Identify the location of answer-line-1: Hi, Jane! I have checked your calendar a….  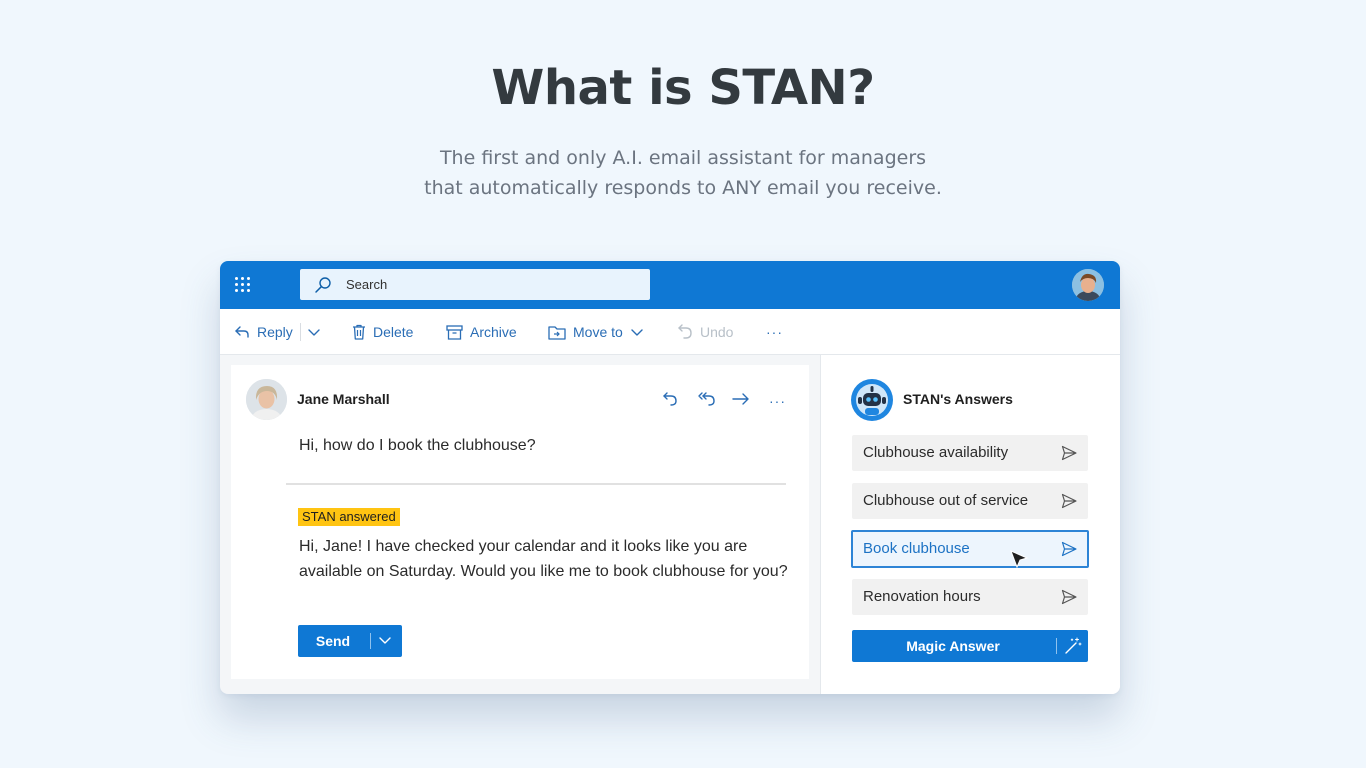
(523, 546).